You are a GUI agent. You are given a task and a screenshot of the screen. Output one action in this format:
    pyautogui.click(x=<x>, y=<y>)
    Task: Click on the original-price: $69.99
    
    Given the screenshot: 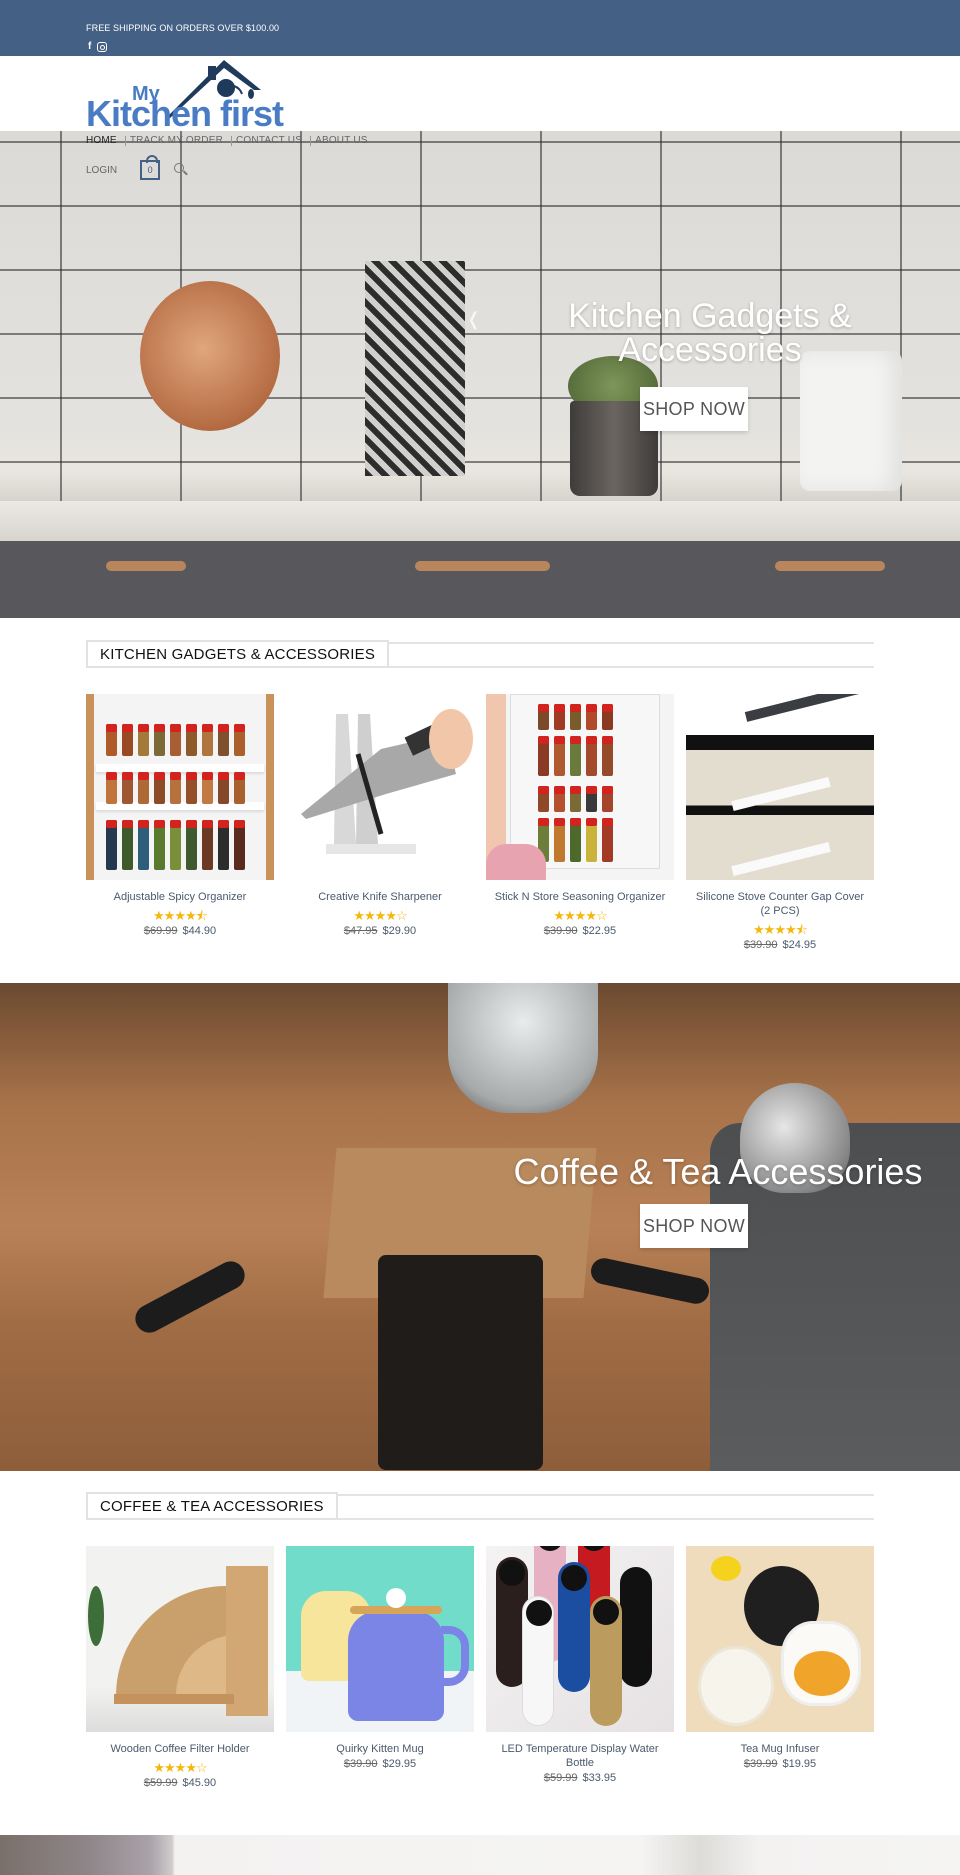 What is the action you would take?
    pyautogui.click(x=160, y=931)
    